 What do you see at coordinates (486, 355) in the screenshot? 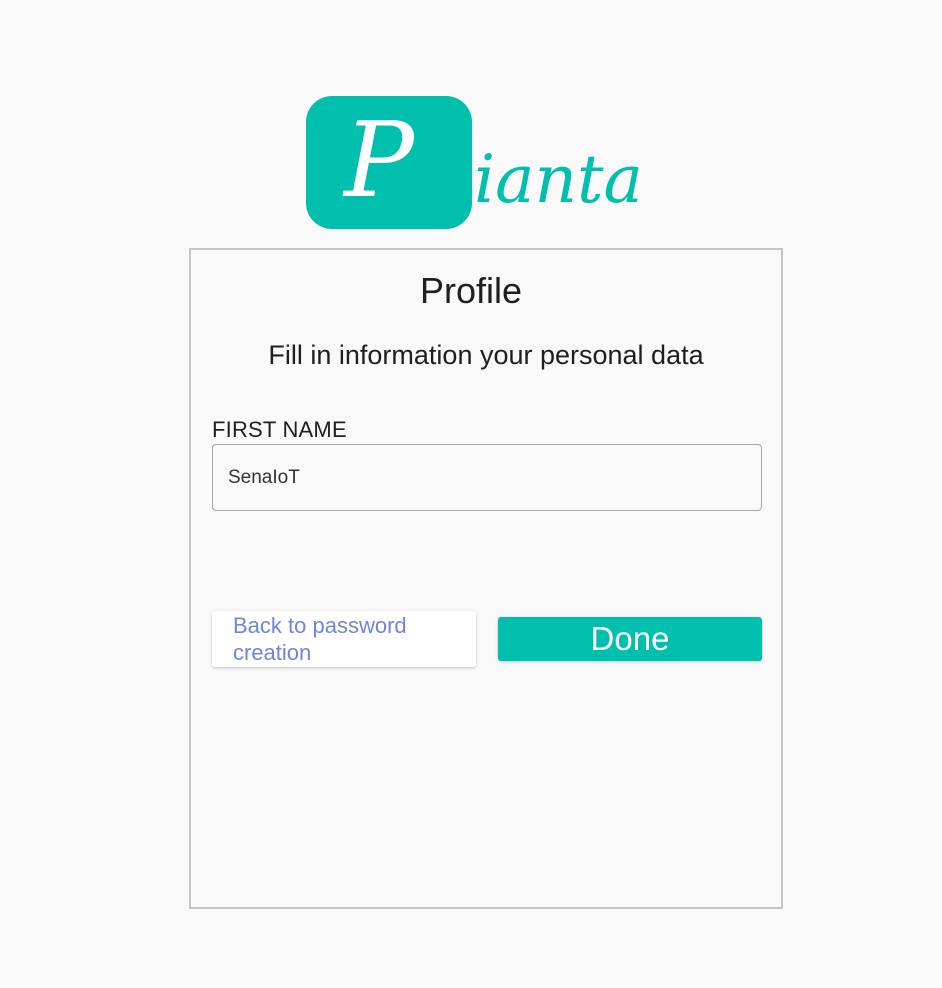
I see `page-subtitle: Fill in information your personal data` at bounding box center [486, 355].